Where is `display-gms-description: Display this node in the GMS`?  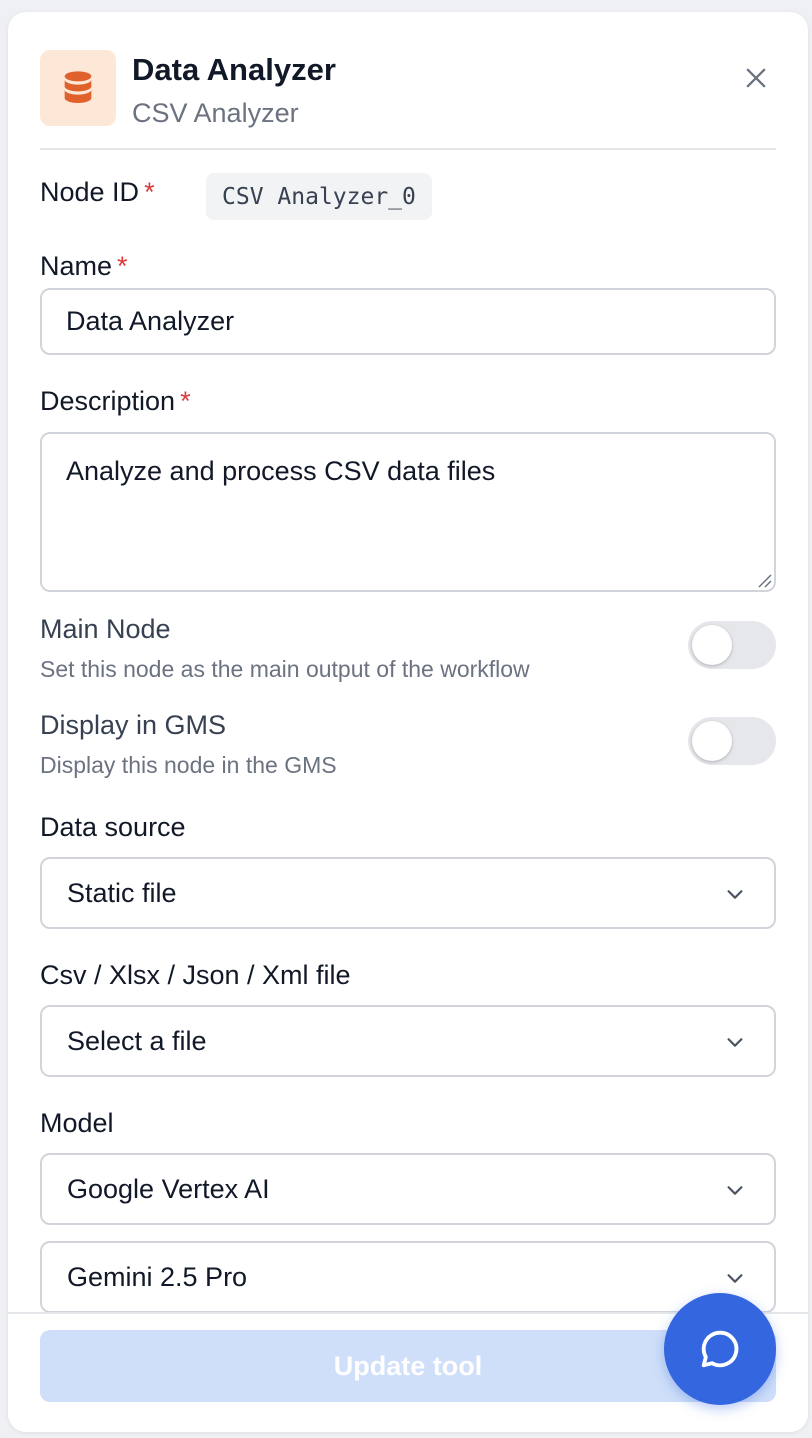
display-gms-description: Display this node in the GMS is located at coordinates (188, 765).